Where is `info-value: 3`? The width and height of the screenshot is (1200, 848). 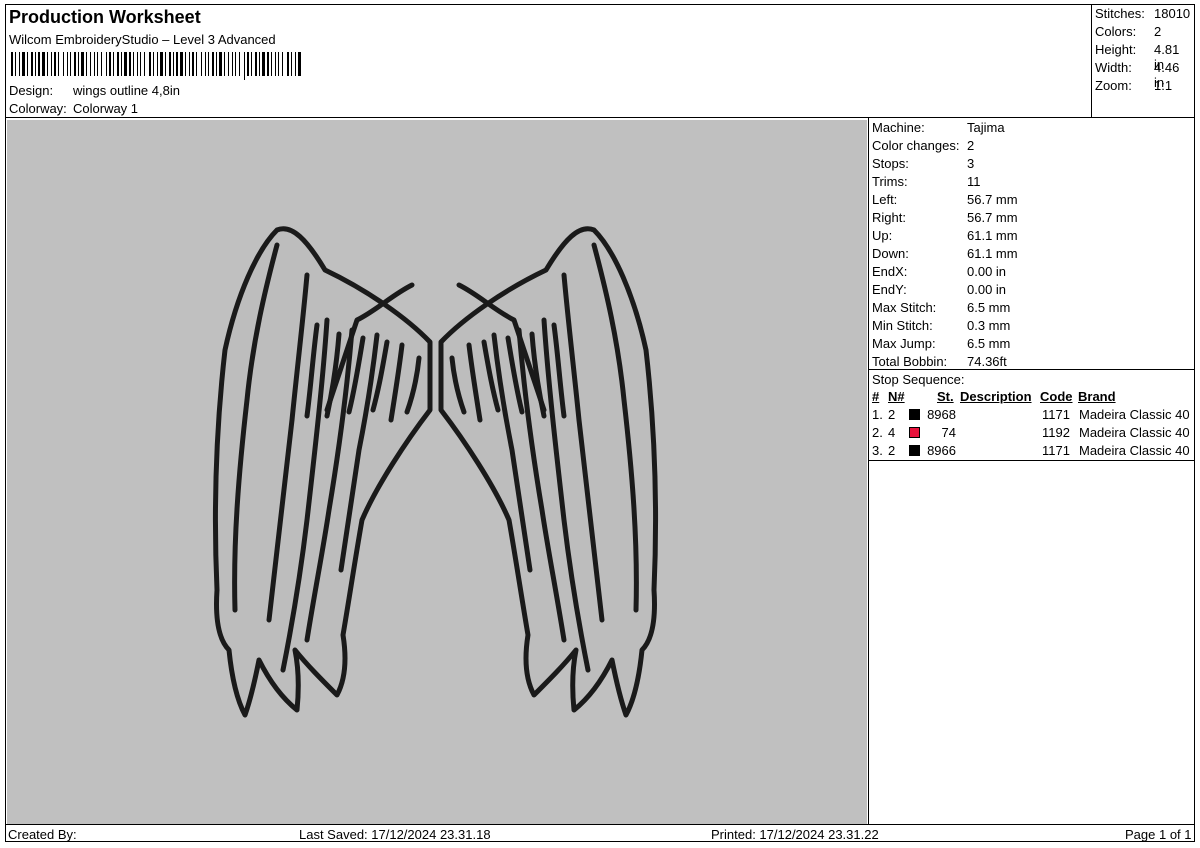
info-value: 3 is located at coordinates (971, 163).